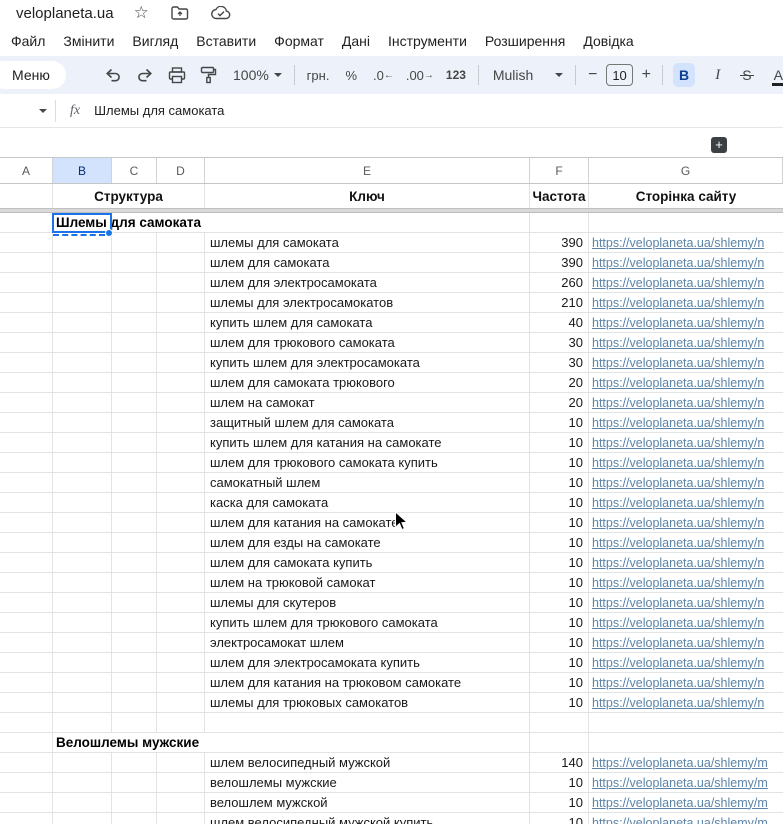 The height and width of the screenshot is (824, 783). I want to click on key-cell: шлем для электросамоката купить, so click(315, 662).